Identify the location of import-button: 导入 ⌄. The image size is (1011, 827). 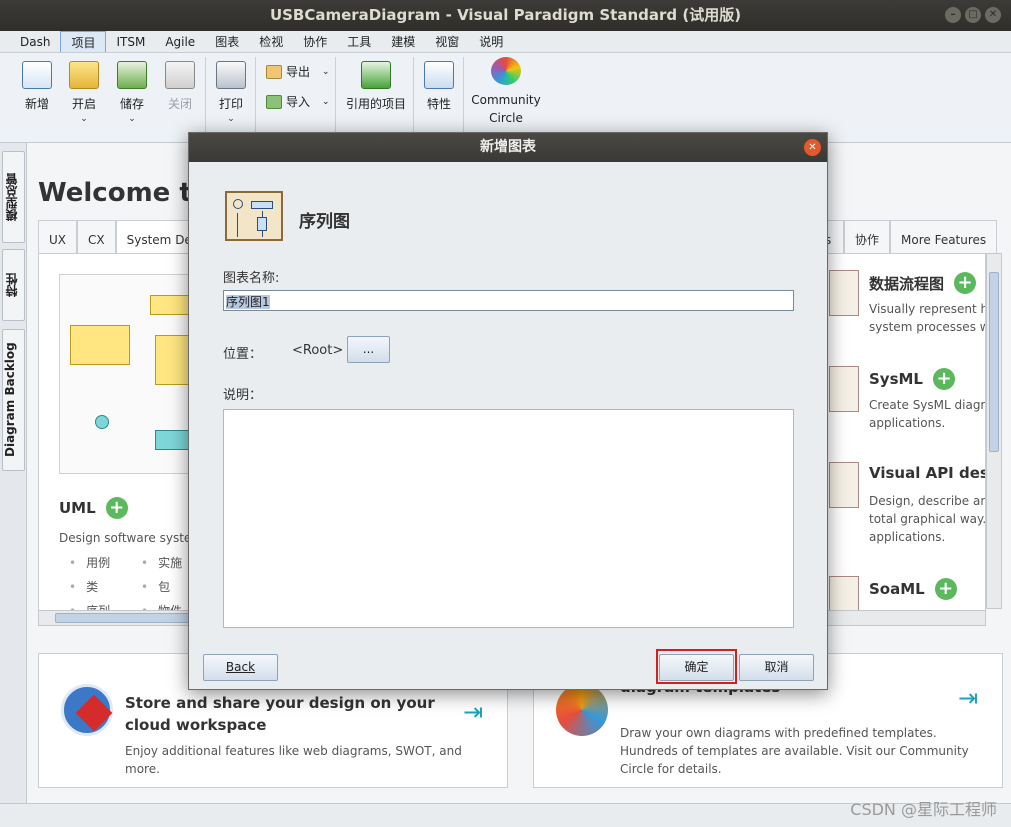
(298, 101).